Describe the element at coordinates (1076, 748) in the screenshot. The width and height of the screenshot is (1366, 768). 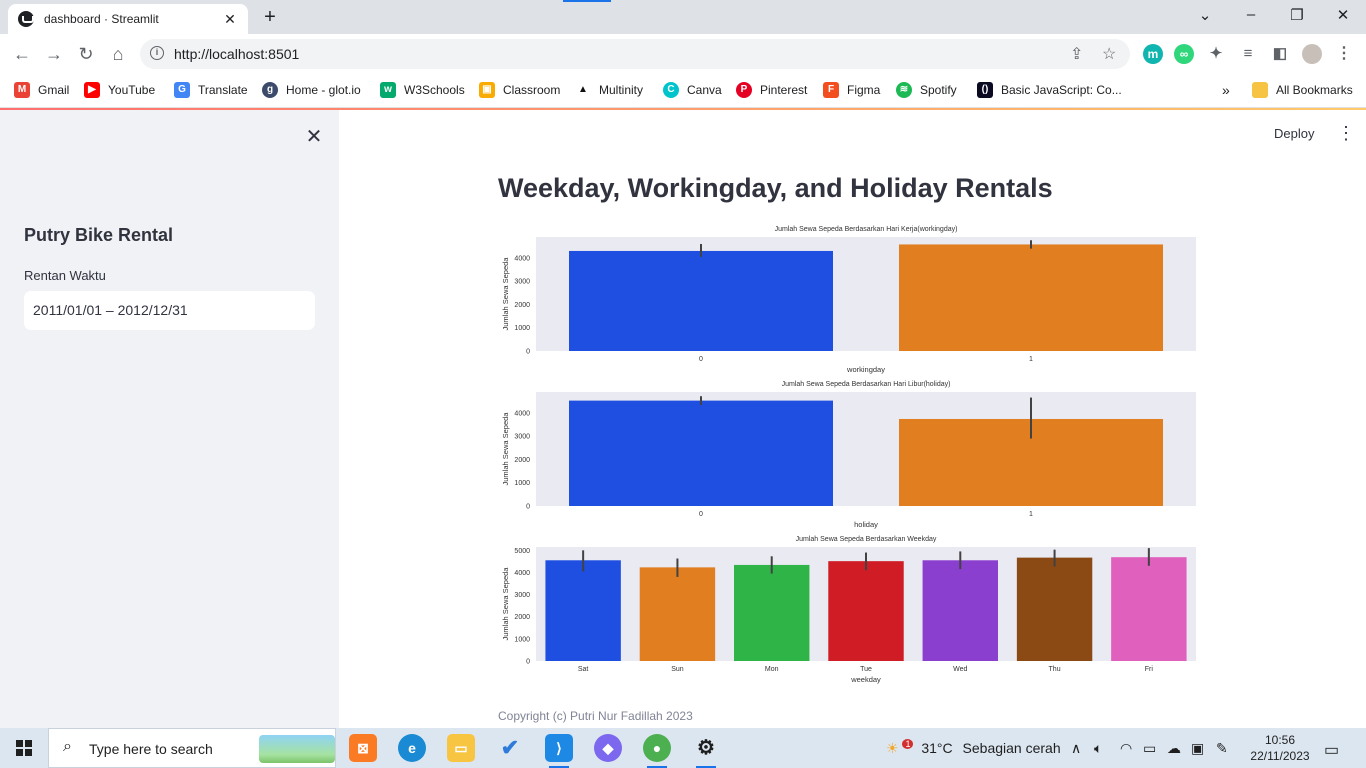
I see `show-hidden-icons: ∧` at that location.